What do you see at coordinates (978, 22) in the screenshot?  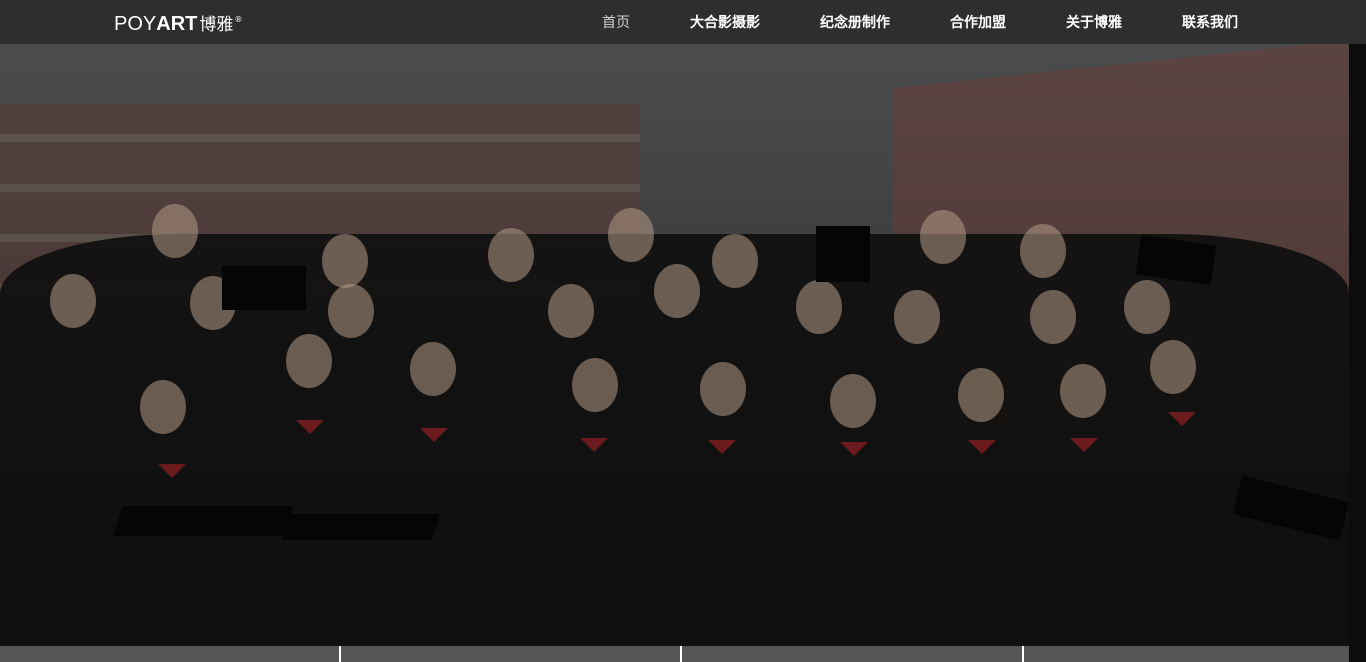 I see `nav-item-partnership: 合作加盟` at bounding box center [978, 22].